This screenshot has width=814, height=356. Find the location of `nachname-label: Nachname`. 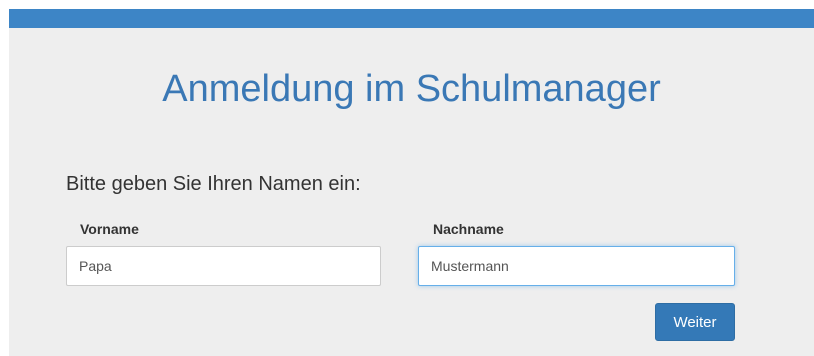

nachname-label: Nachname is located at coordinates (468, 229).